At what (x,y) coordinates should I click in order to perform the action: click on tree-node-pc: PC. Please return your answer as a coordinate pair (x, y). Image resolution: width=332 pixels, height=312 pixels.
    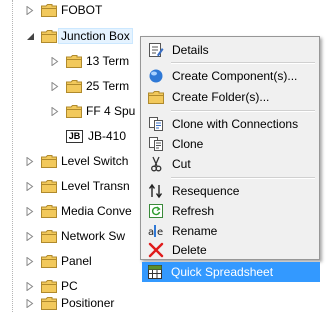
    Looking at the image, I should click on (51, 286).